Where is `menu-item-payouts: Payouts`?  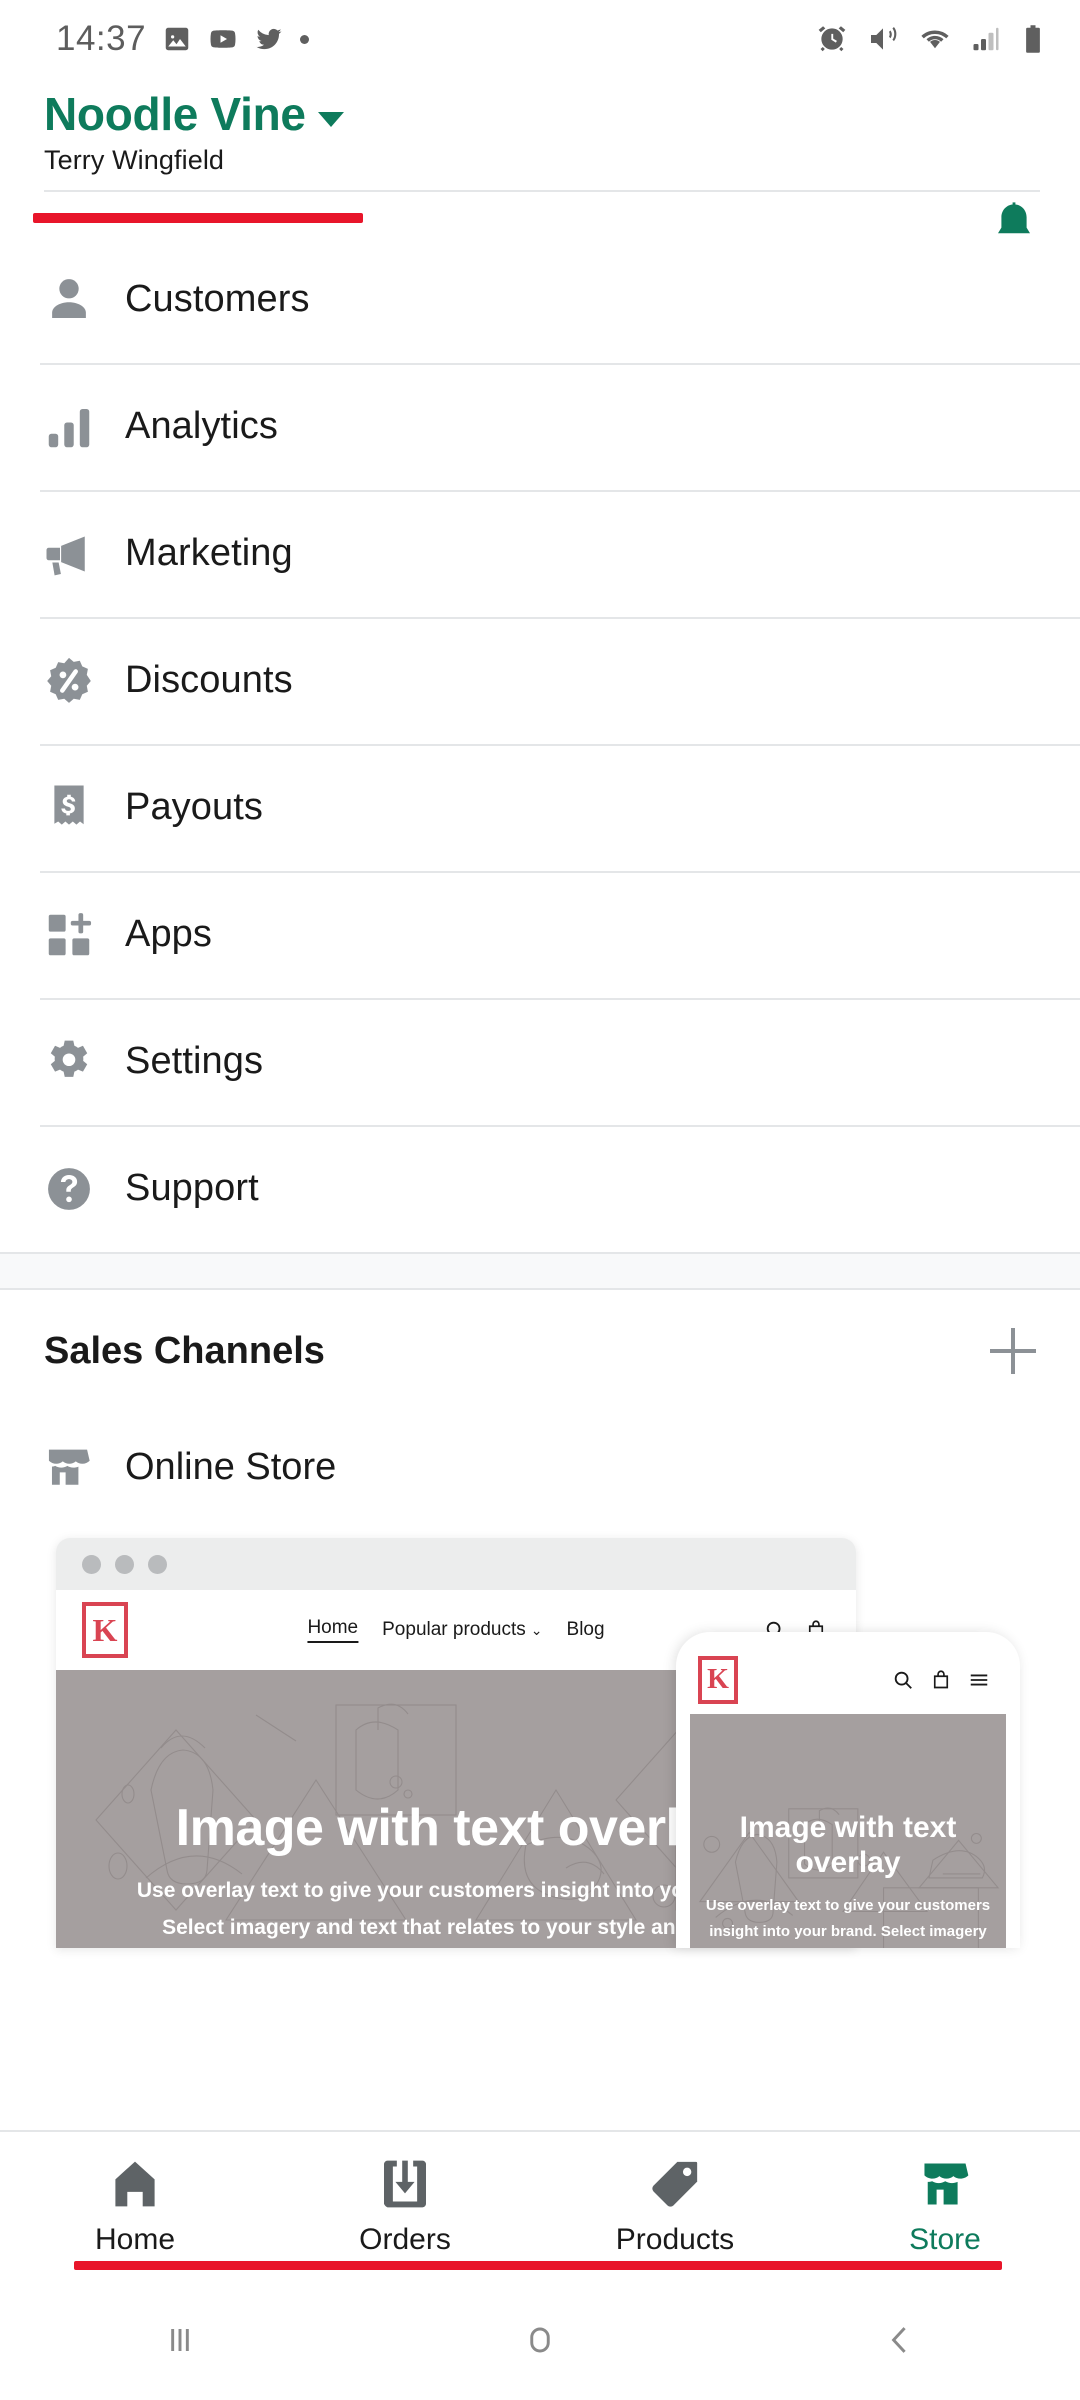
menu-item-payouts: Payouts is located at coordinates (540, 807).